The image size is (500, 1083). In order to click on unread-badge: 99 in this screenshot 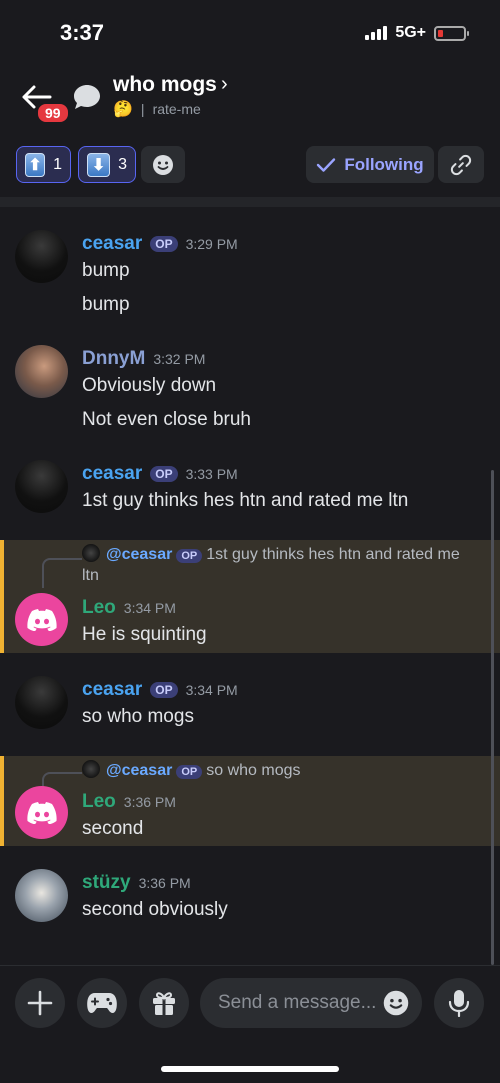, I will do `click(53, 113)`.